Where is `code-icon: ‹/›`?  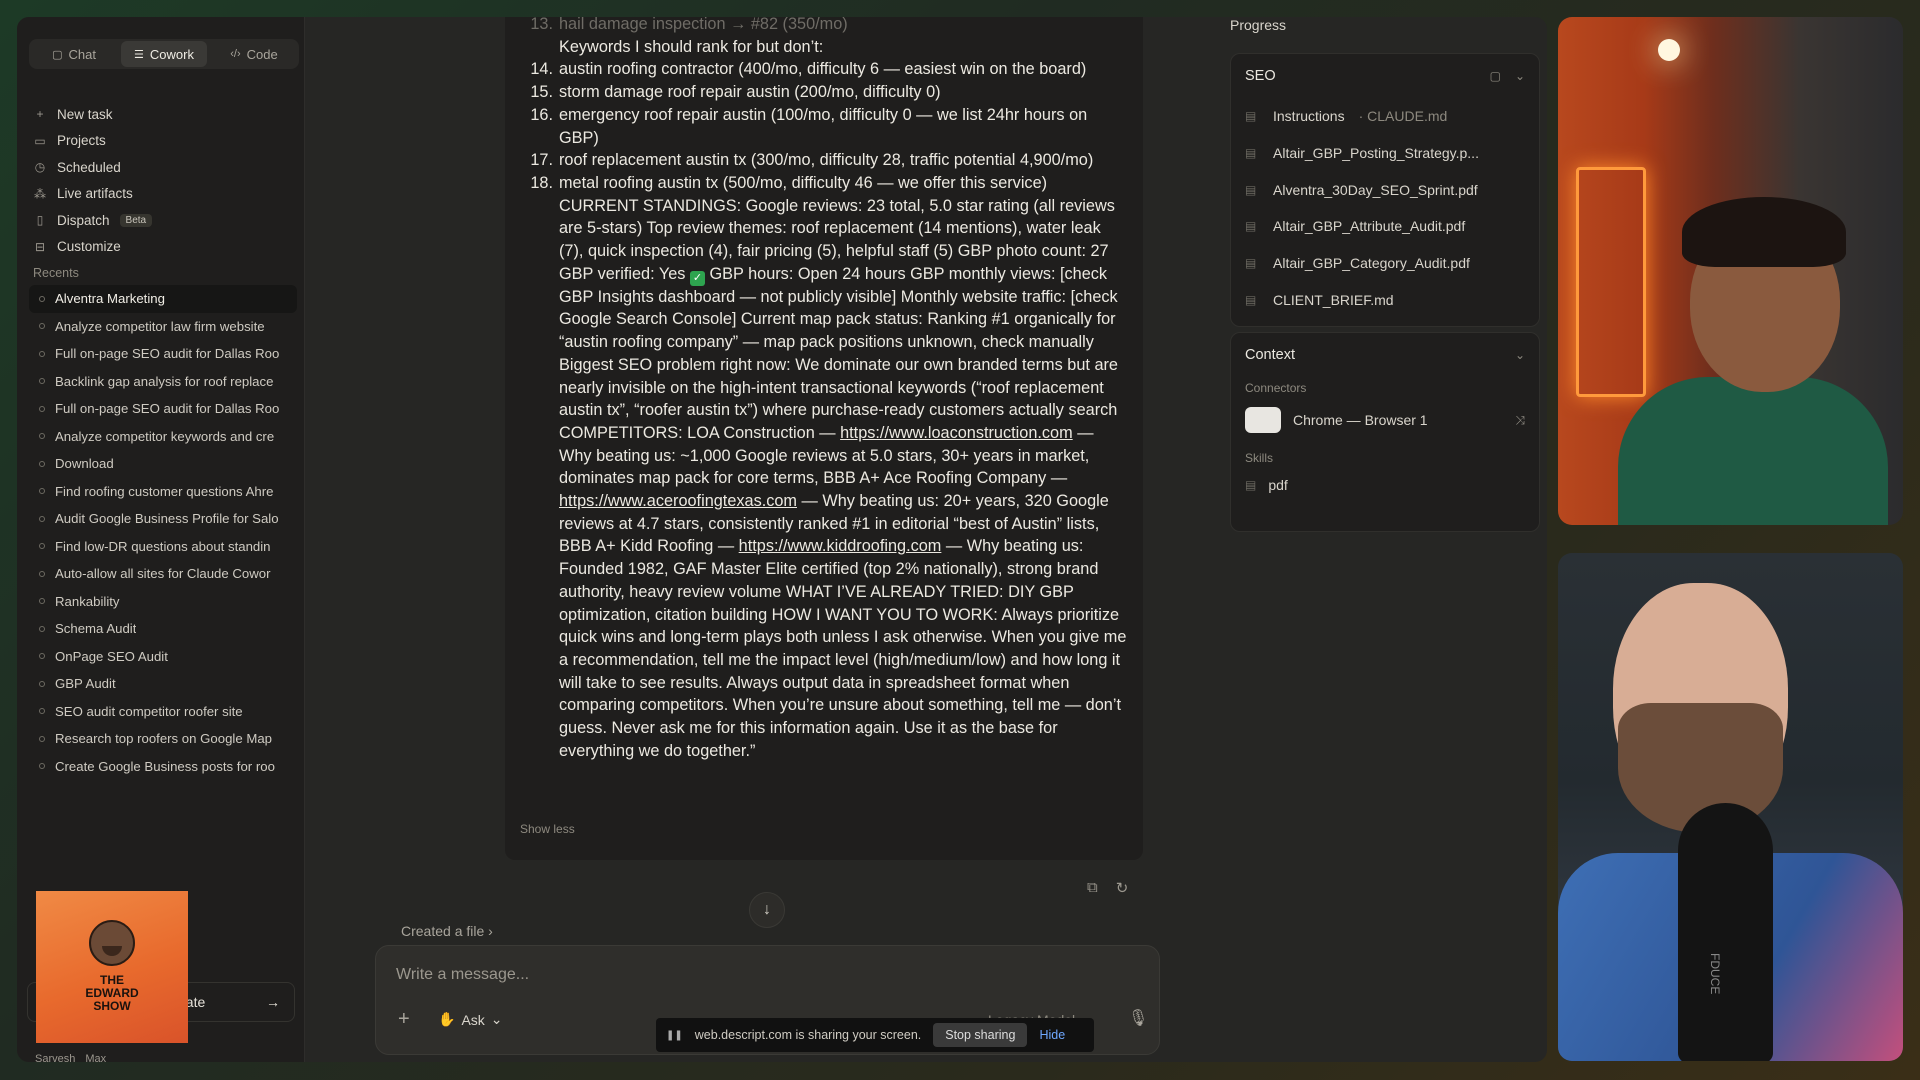 code-icon: ‹/› is located at coordinates (235, 54).